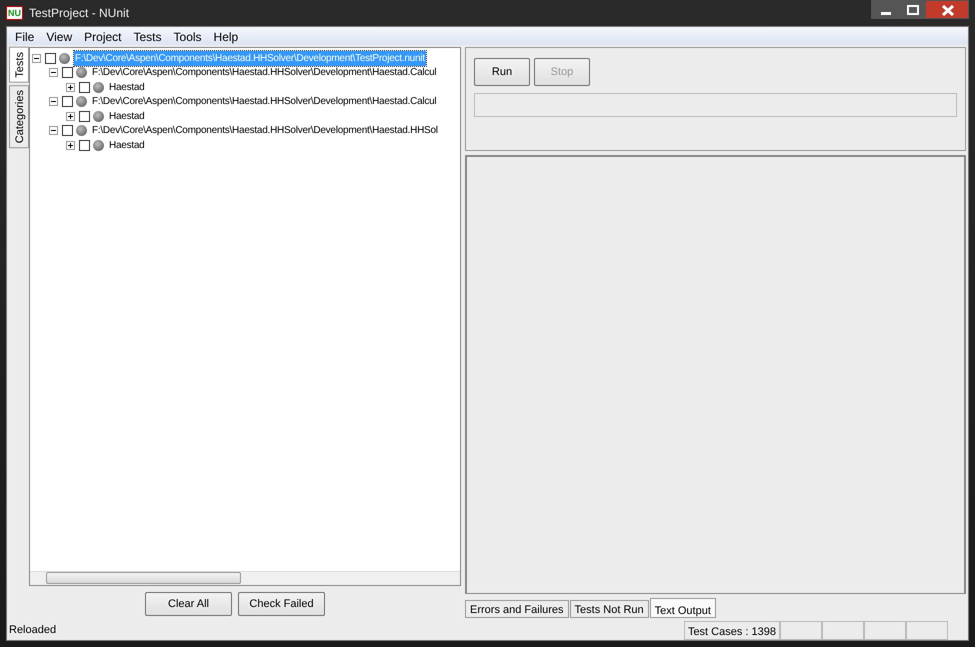 Image resolution: width=975 pixels, height=647 pixels. I want to click on run-button: Run, so click(502, 72).